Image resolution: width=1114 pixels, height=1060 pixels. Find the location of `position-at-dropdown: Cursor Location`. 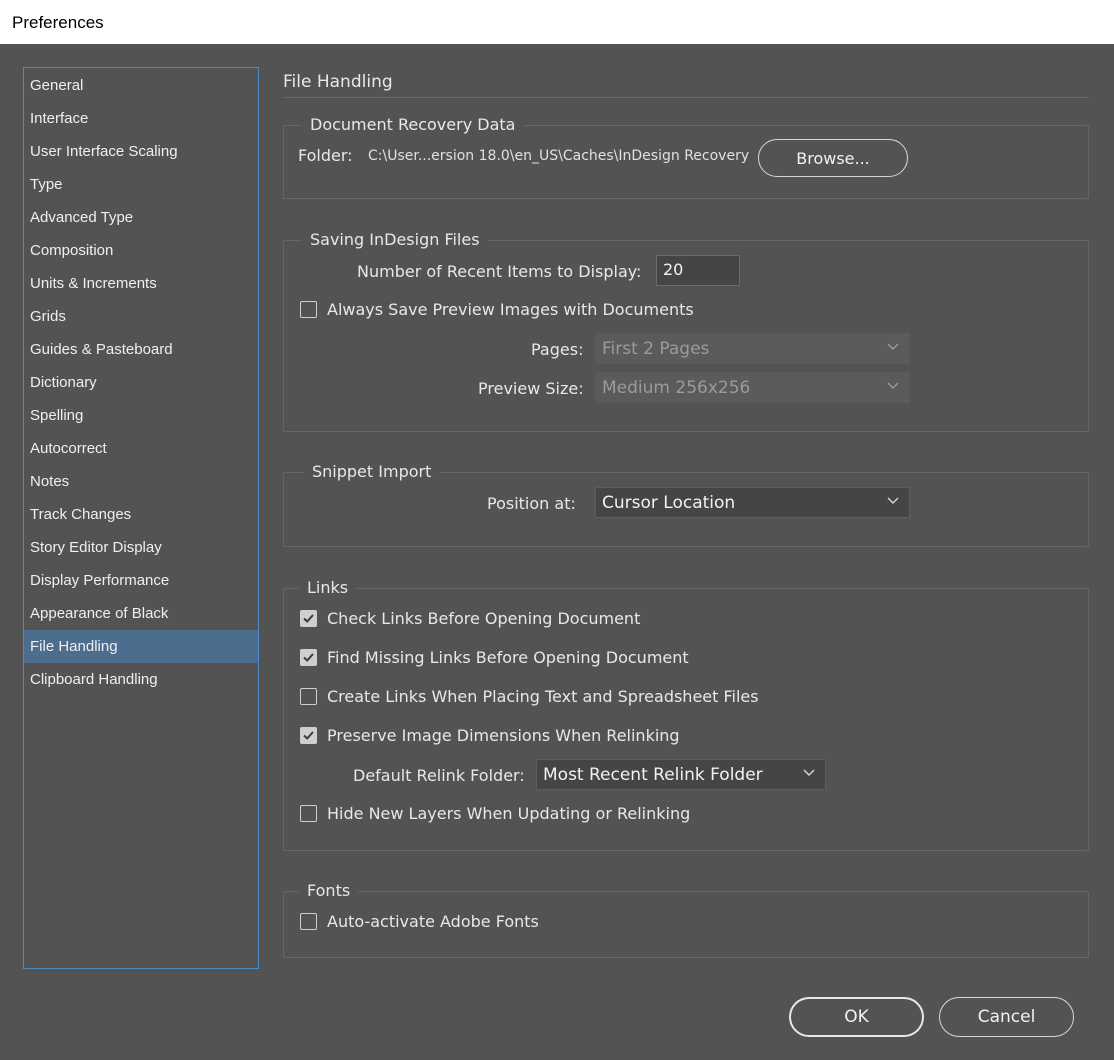

position-at-dropdown: Cursor Location is located at coordinates (752, 502).